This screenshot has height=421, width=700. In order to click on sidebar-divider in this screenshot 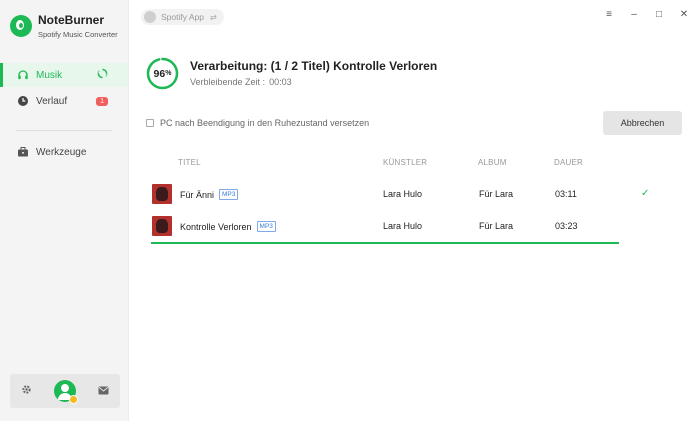, I will do `click(64, 130)`.